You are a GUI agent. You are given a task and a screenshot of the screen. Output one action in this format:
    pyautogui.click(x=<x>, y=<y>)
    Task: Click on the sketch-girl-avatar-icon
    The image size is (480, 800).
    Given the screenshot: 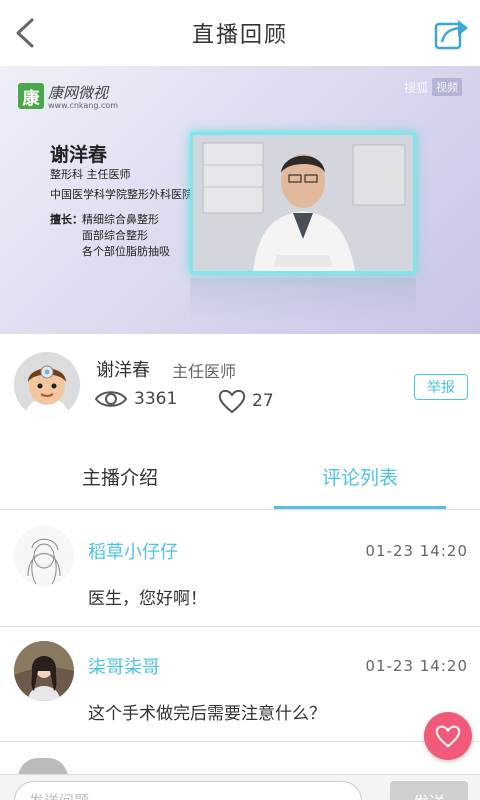 What is the action you would take?
    pyautogui.click(x=44, y=556)
    